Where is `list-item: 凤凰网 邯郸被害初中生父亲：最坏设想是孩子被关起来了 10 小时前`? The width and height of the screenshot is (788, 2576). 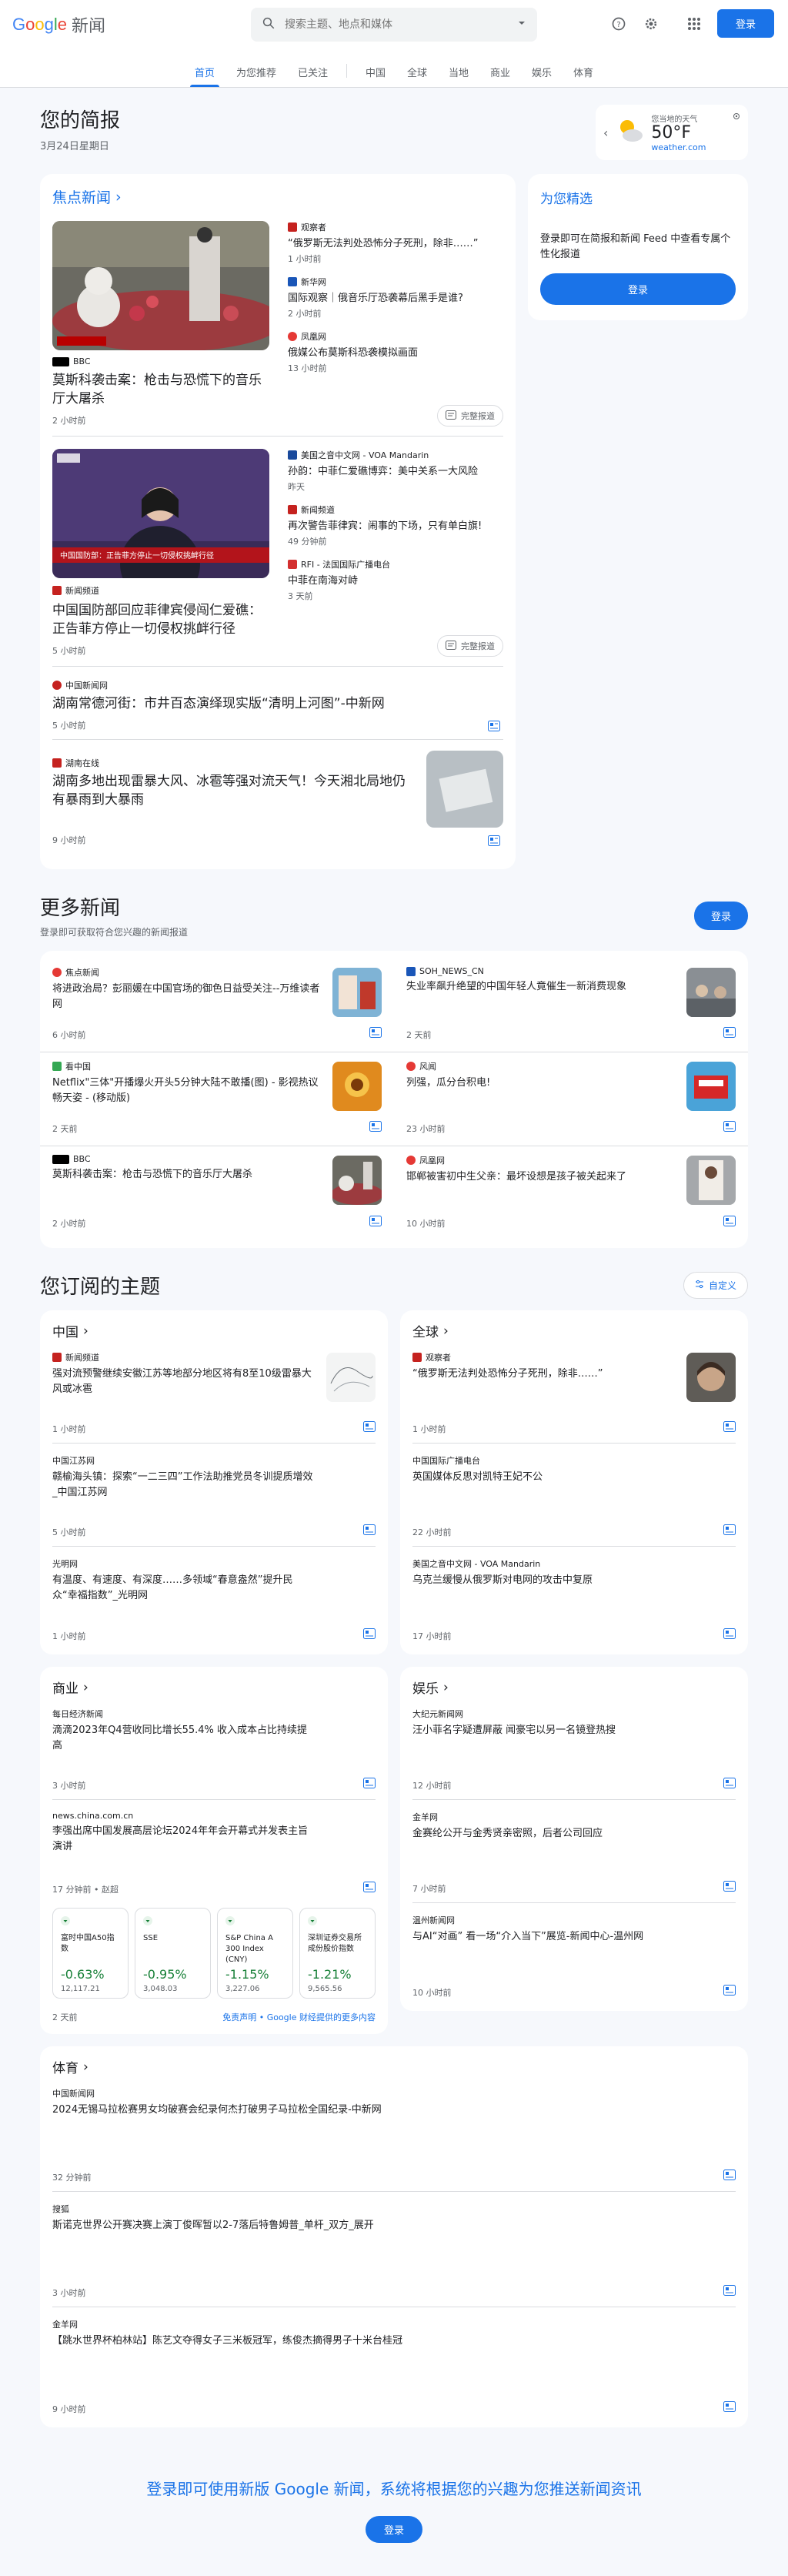 list-item: 凤凰网 邯郸被害初中生父亲：最坏设想是孩子被关起来了 10 小时前 is located at coordinates (571, 1193).